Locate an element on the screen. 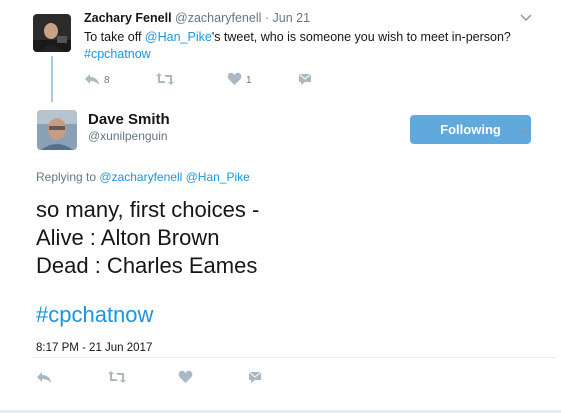 The image size is (561, 413). parent-tweet-header: Zachary Fenell @zacharyfenell · Jun 21 is located at coordinates (197, 18).